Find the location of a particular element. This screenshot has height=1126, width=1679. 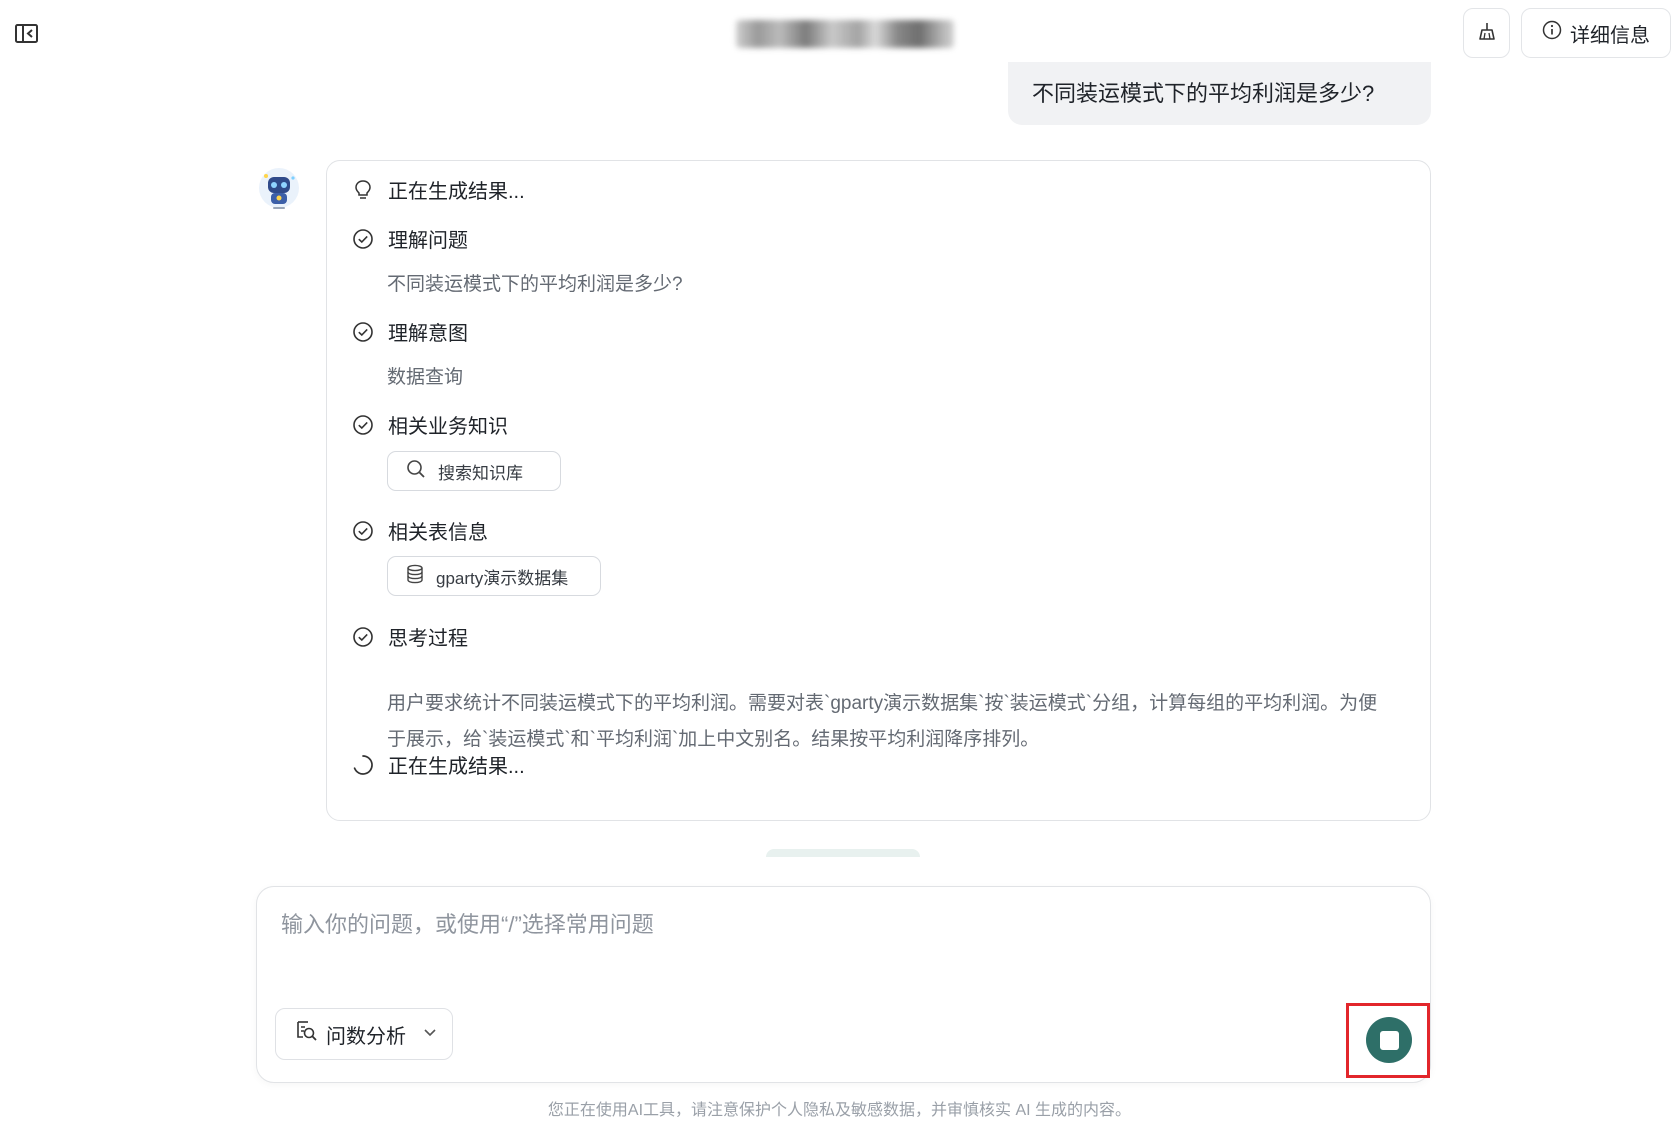

robot-avatar-icon is located at coordinates (279, 189).